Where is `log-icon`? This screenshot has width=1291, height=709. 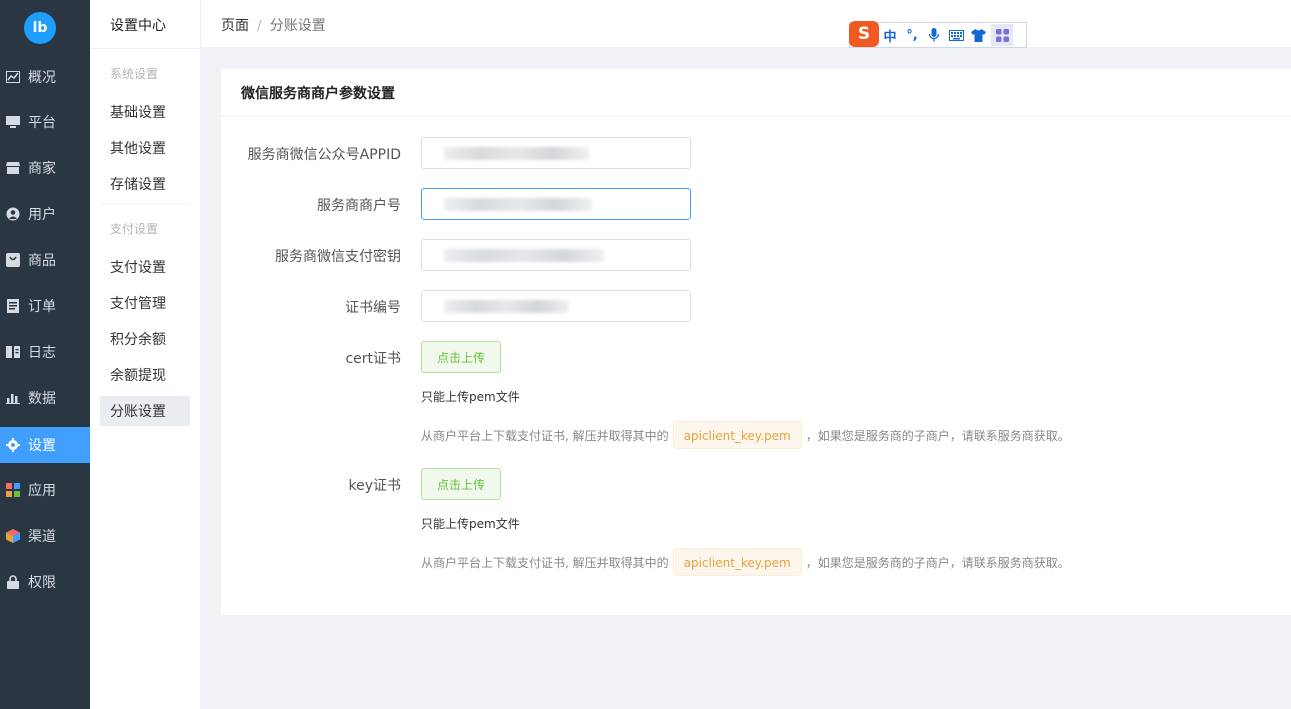 log-icon is located at coordinates (13, 352).